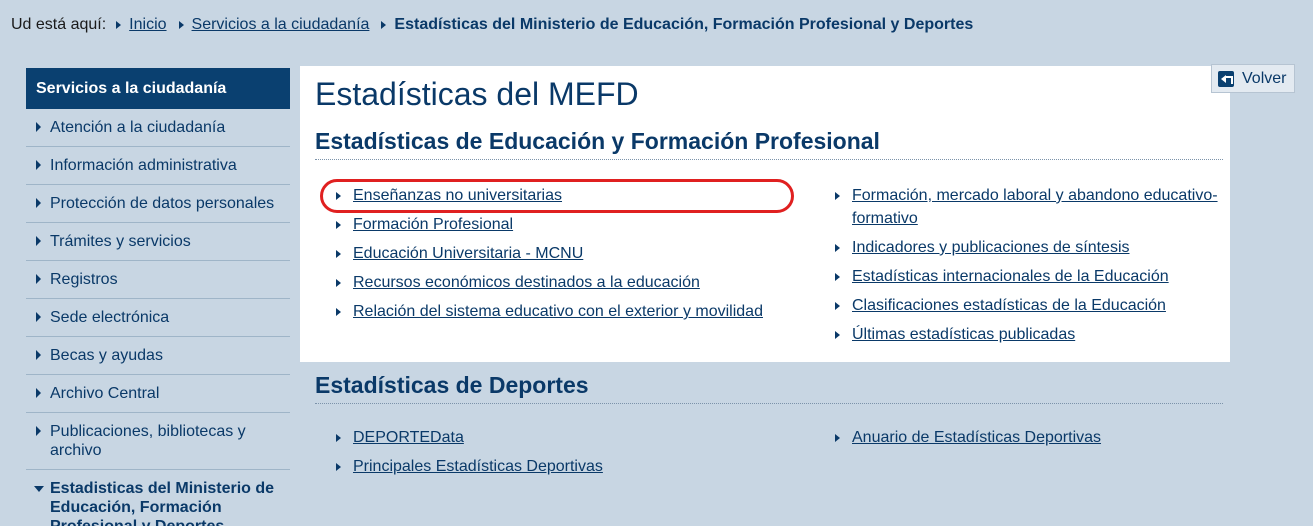  What do you see at coordinates (138, 127) in the screenshot?
I see `sidebar-item-label: Atención a la ciudadanía` at bounding box center [138, 127].